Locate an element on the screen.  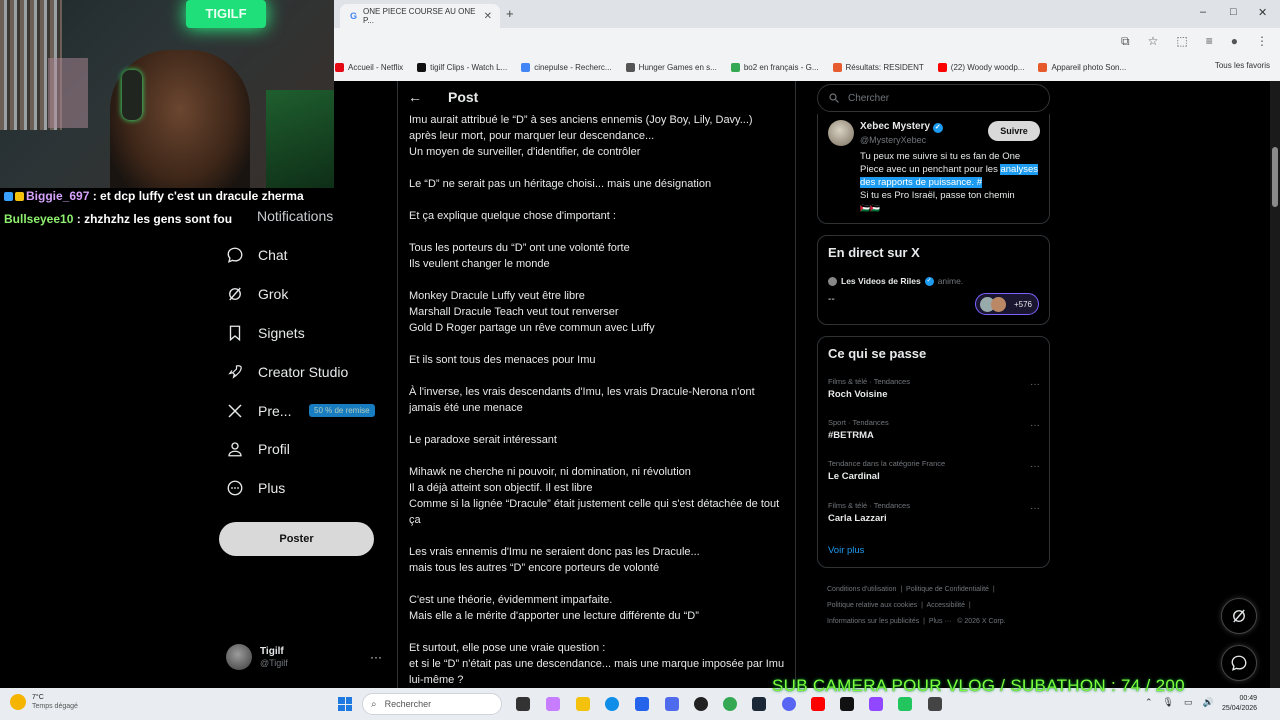
host-avatar-icon is located at coordinates (832, 281).